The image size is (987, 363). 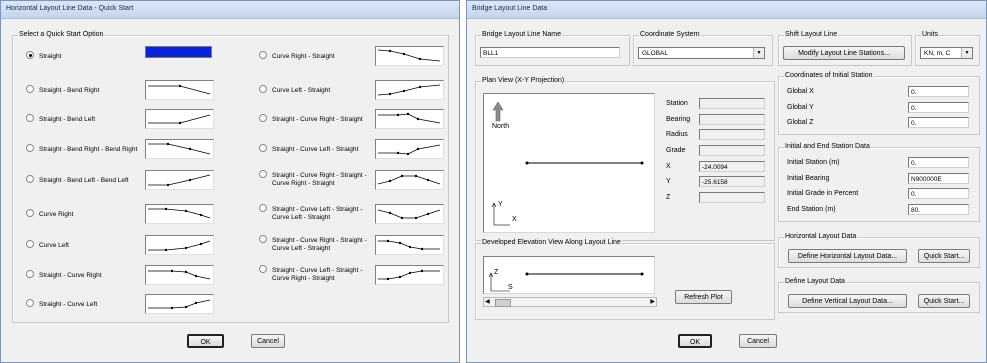 What do you see at coordinates (521, 34) in the screenshot?
I see `layout-line-name-label: Bridge Layout Line Name` at bounding box center [521, 34].